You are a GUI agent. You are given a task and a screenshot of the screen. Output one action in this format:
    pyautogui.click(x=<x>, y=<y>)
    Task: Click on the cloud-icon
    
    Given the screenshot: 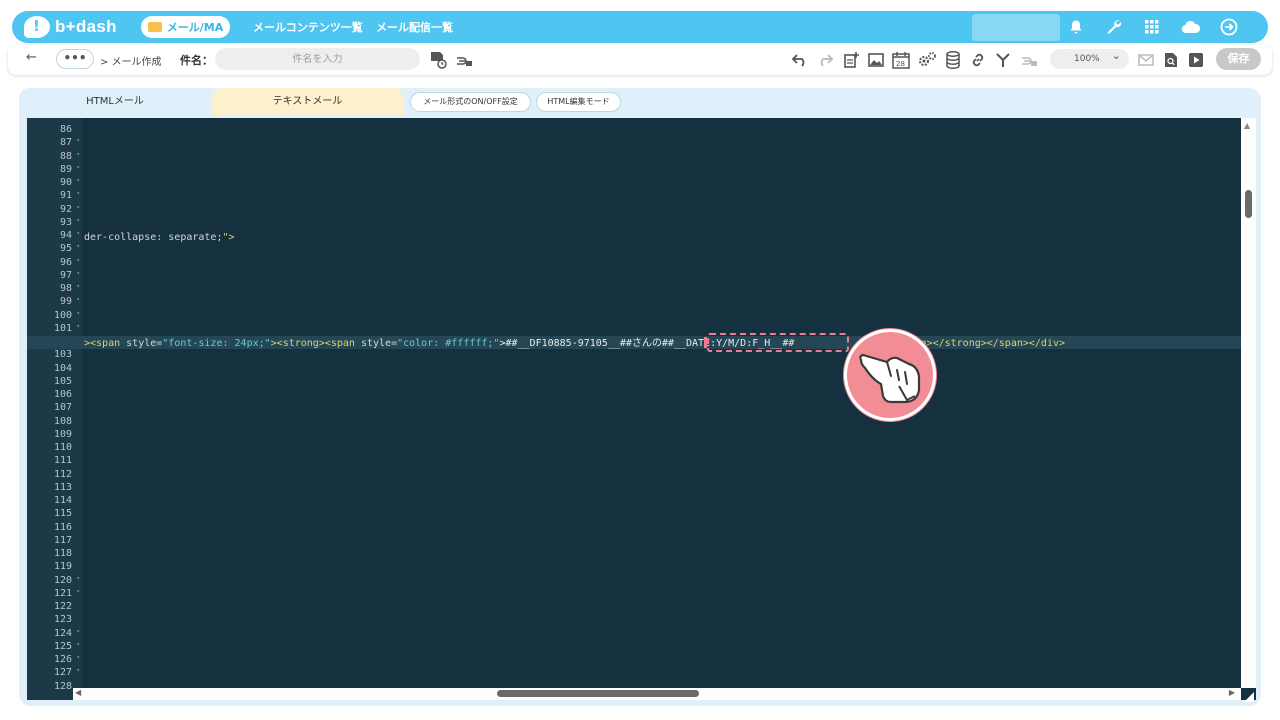 What is the action you would take?
    pyautogui.click(x=1191, y=27)
    